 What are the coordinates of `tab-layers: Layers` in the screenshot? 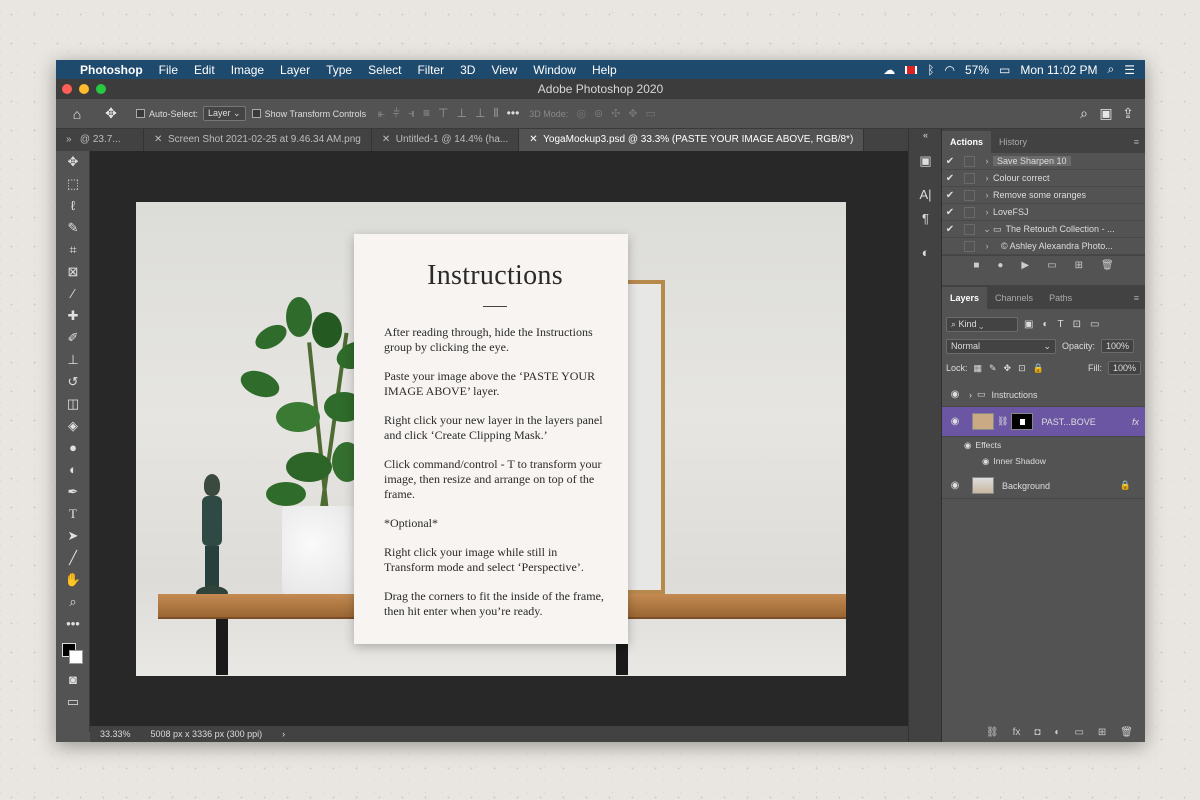 It's located at (964, 298).